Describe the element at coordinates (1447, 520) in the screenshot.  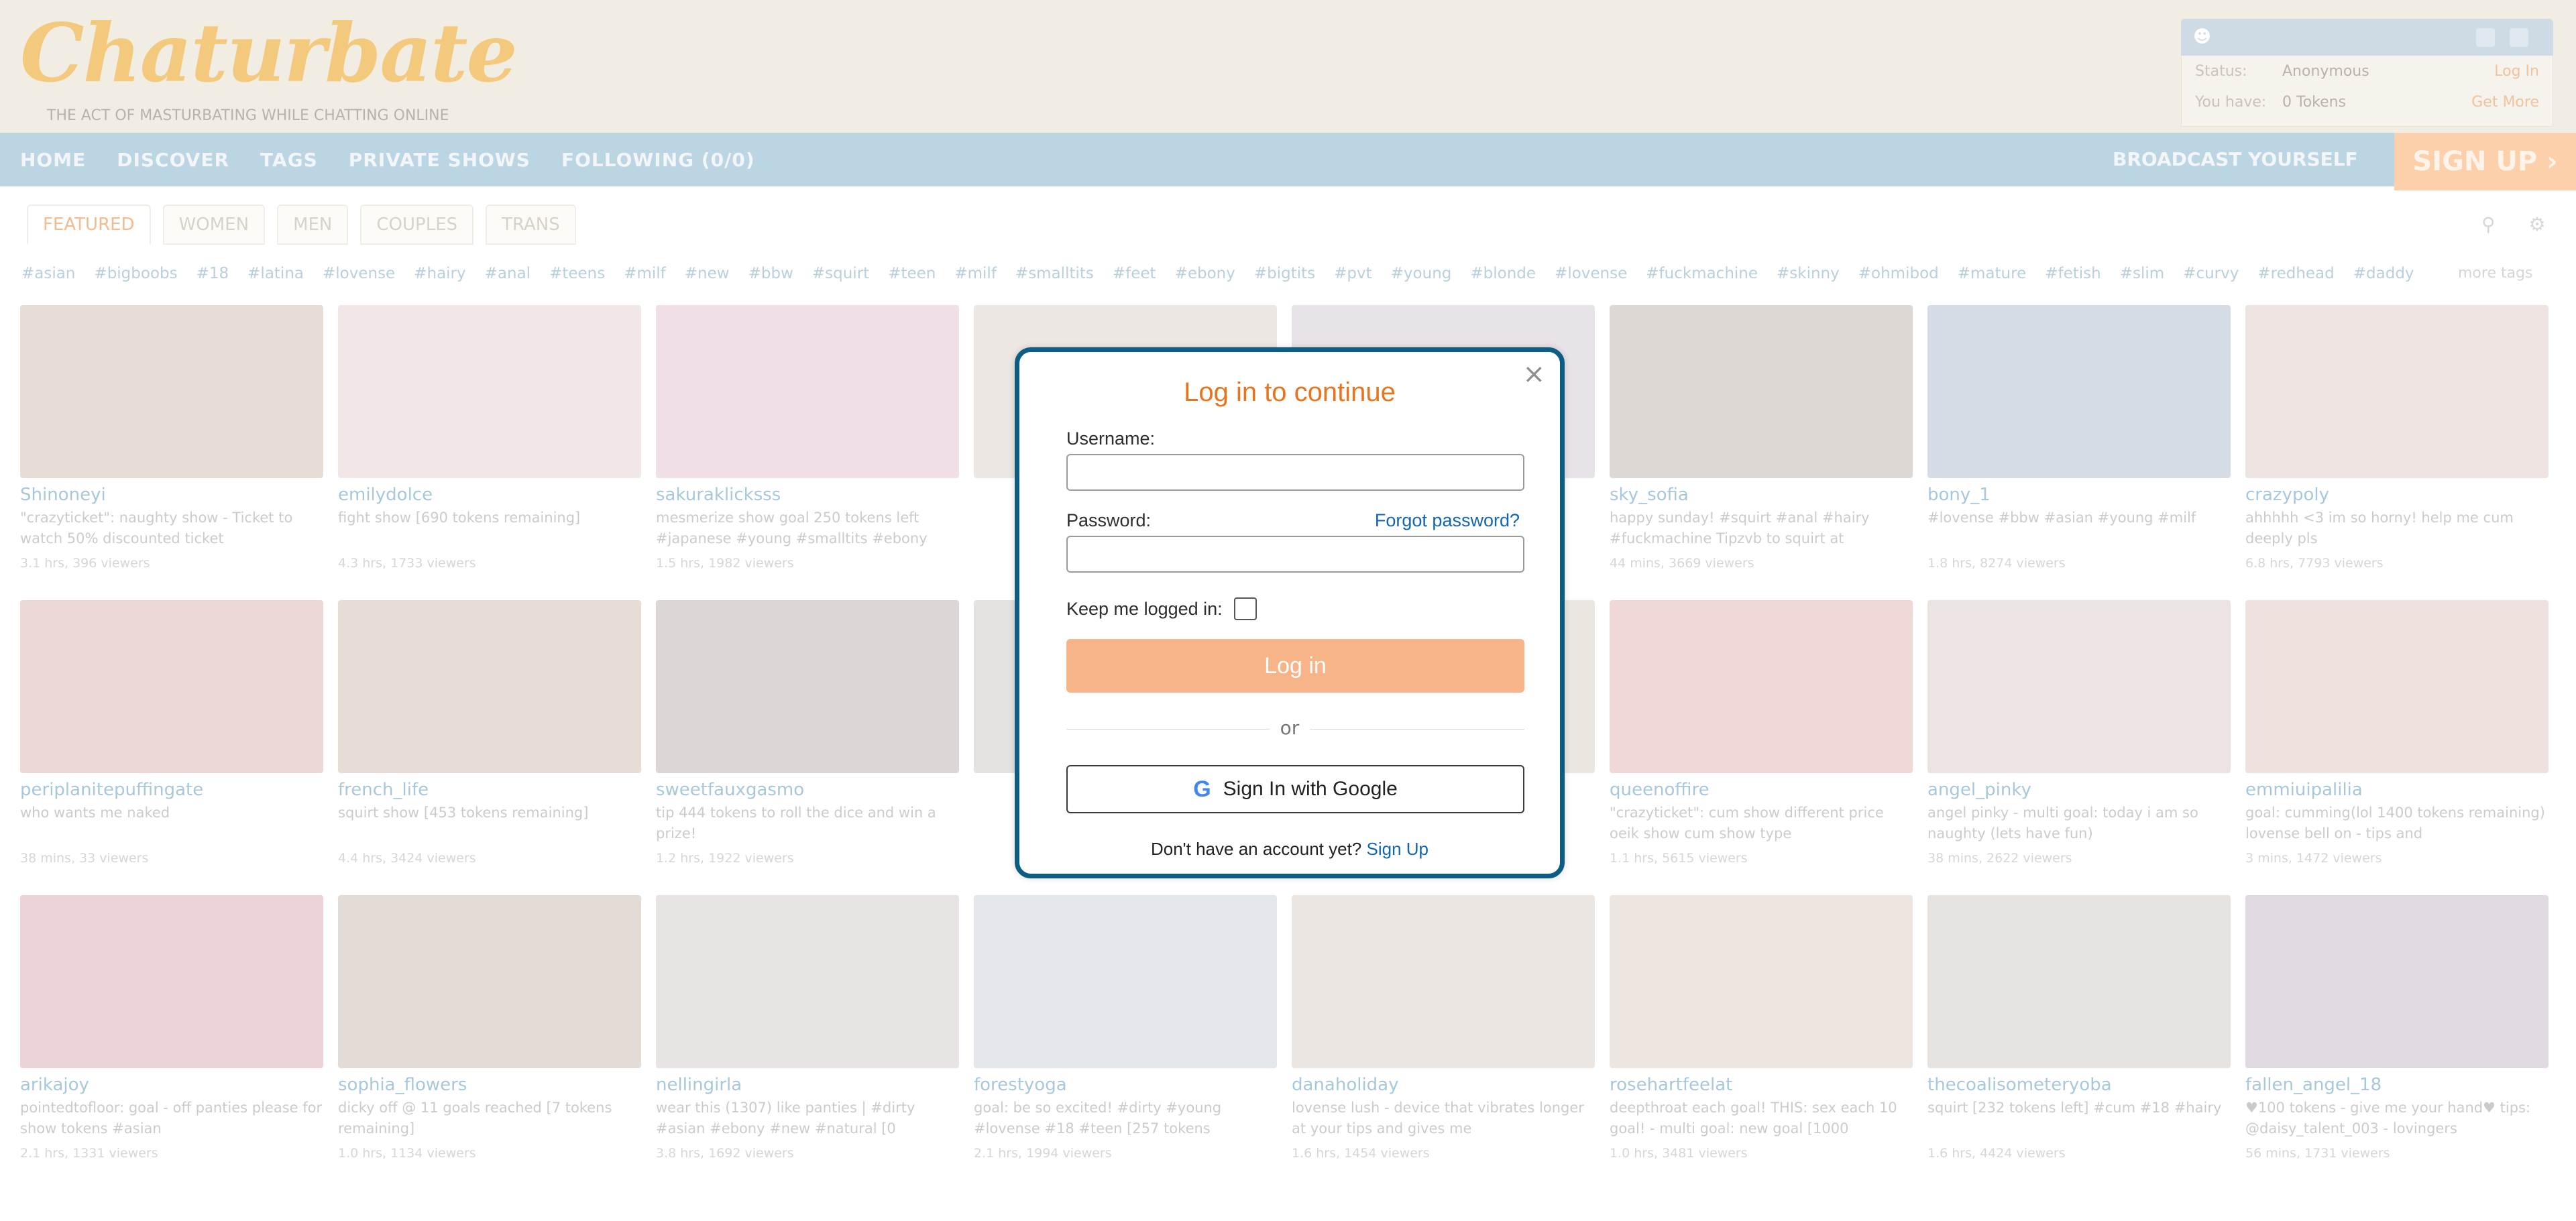
I see `forgot-password-link: Forgot password?` at that location.